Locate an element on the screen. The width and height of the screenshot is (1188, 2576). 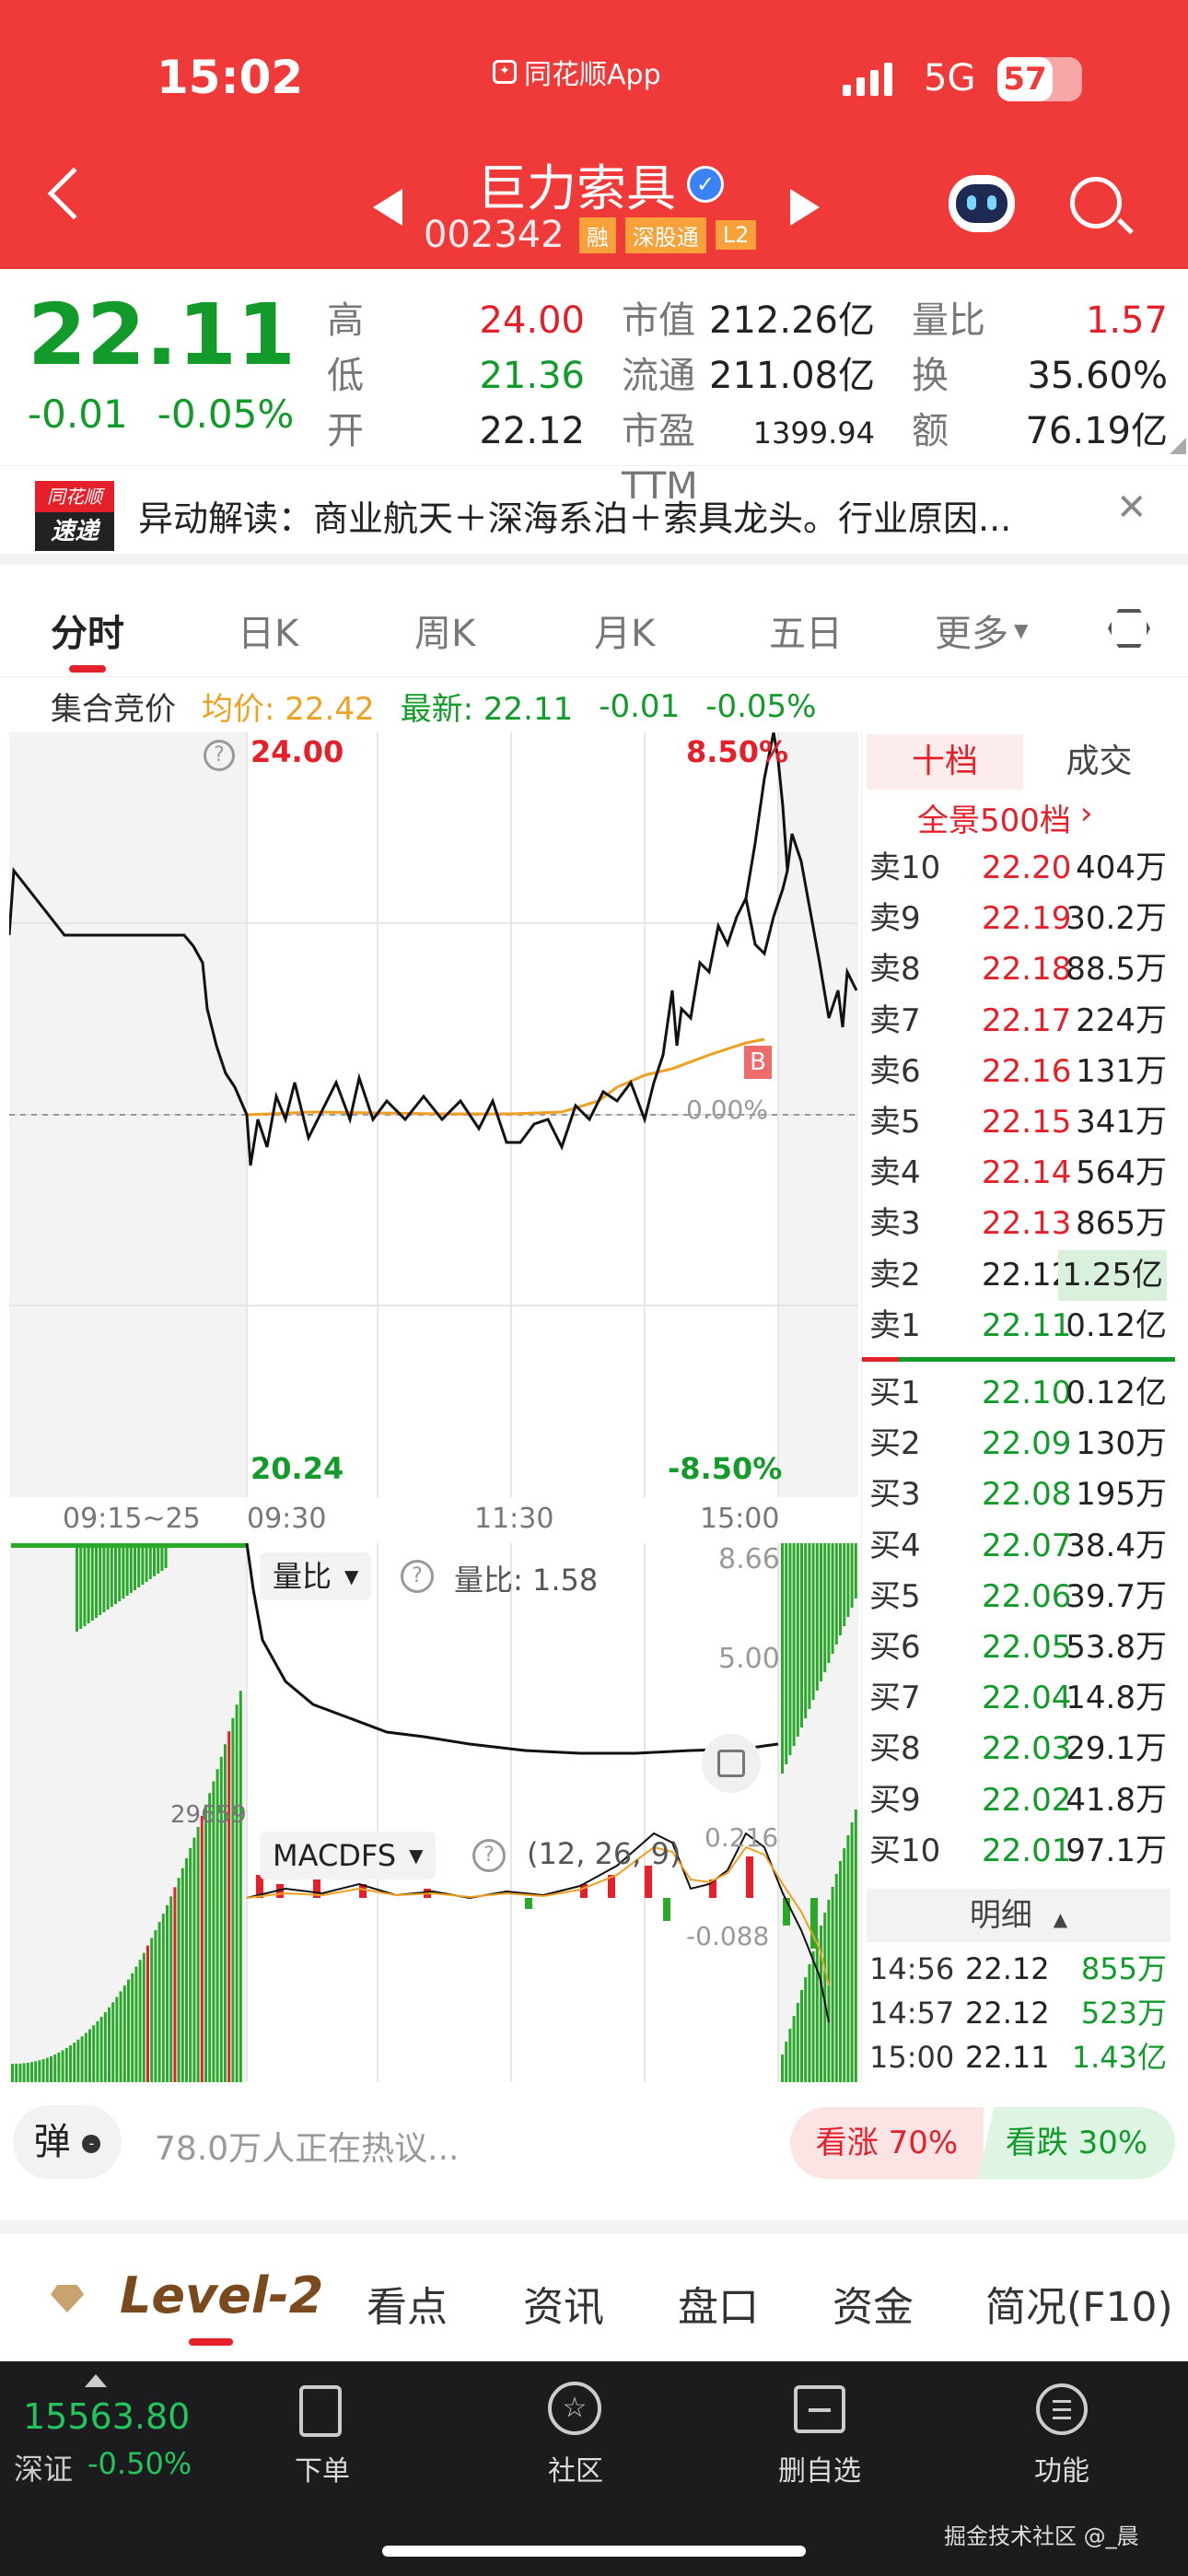
level-volume: 53.8万 is located at coordinates (1116, 1648).